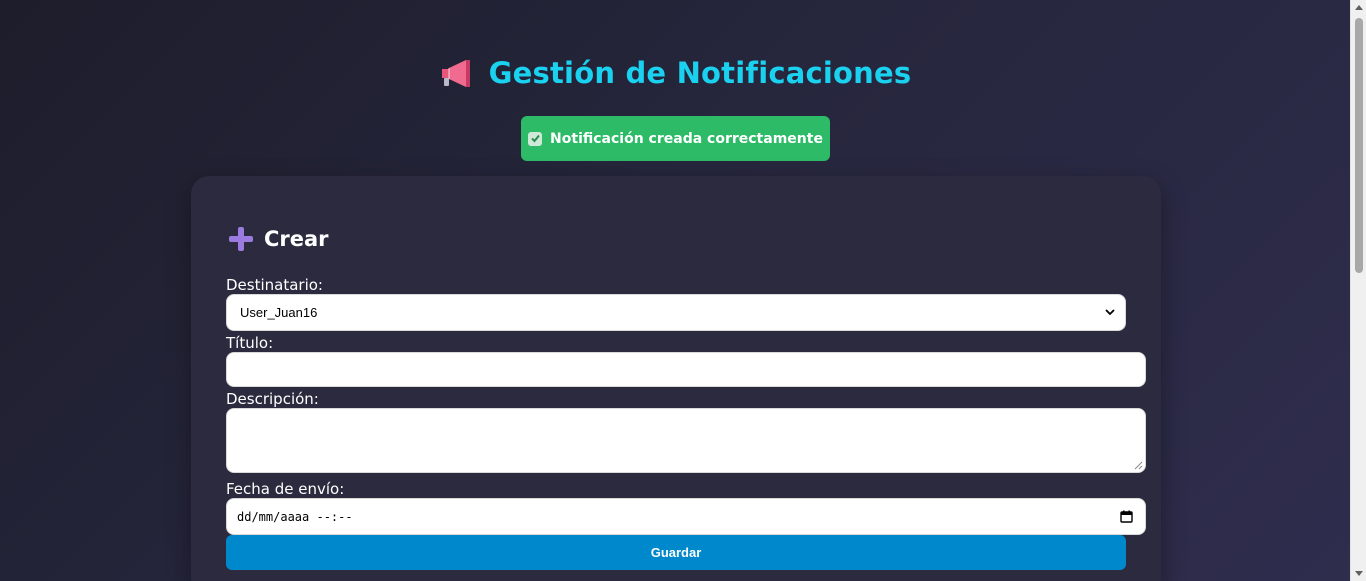 The height and width of the screenshot is (581, 1366). Describe the element at coordinates (1359, 7) in the screenshot. I see `scroll-up-icon` at that location.